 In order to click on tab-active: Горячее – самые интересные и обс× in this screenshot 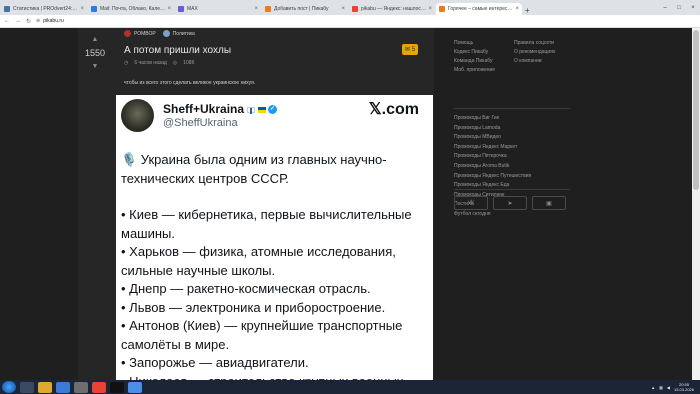, I will do `click(479, 9)`.